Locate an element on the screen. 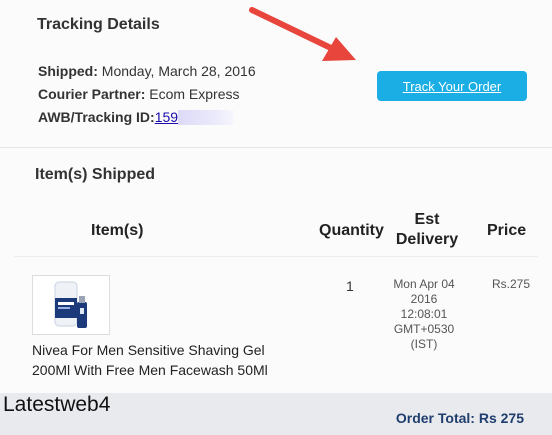 Image resolution: width=552 pixels, height=435 pixels. red-arrow-icon is located at coordinates (302, 34).